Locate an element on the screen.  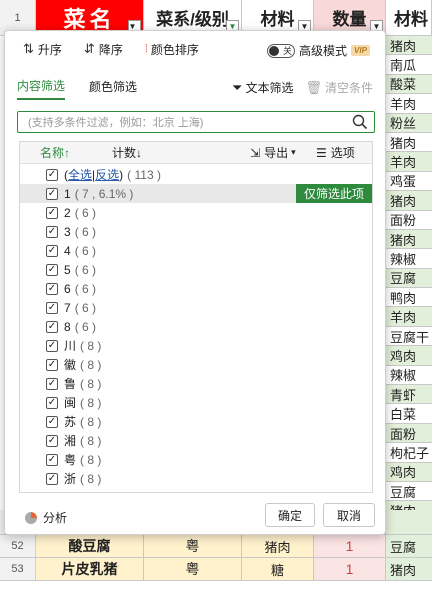
list-item: ✓ 6( 6 ) is located at coordinates (196, 288).